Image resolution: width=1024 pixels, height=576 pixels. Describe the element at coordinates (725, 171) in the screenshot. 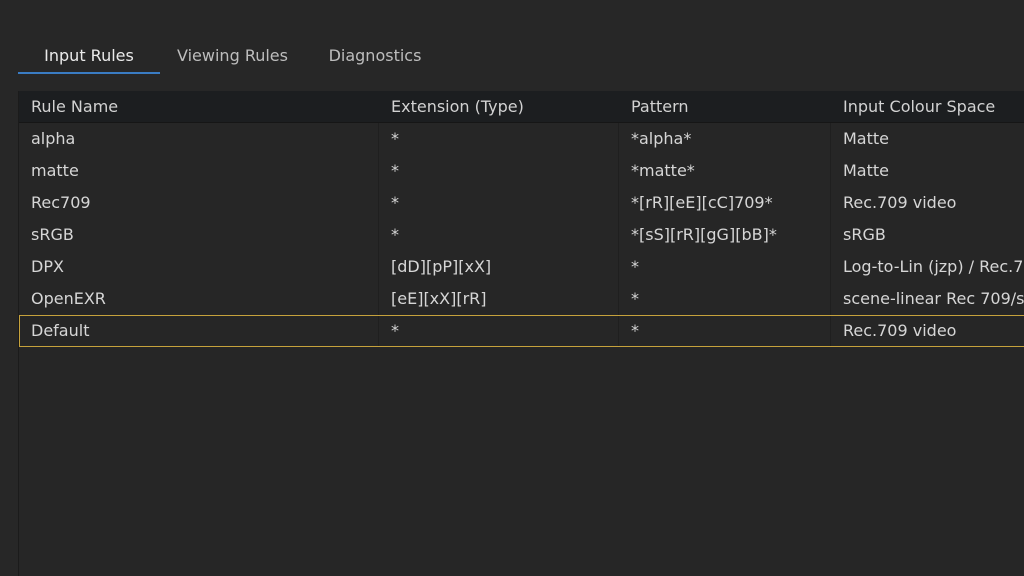

I see `cell-pattern: *matte*` at that location.